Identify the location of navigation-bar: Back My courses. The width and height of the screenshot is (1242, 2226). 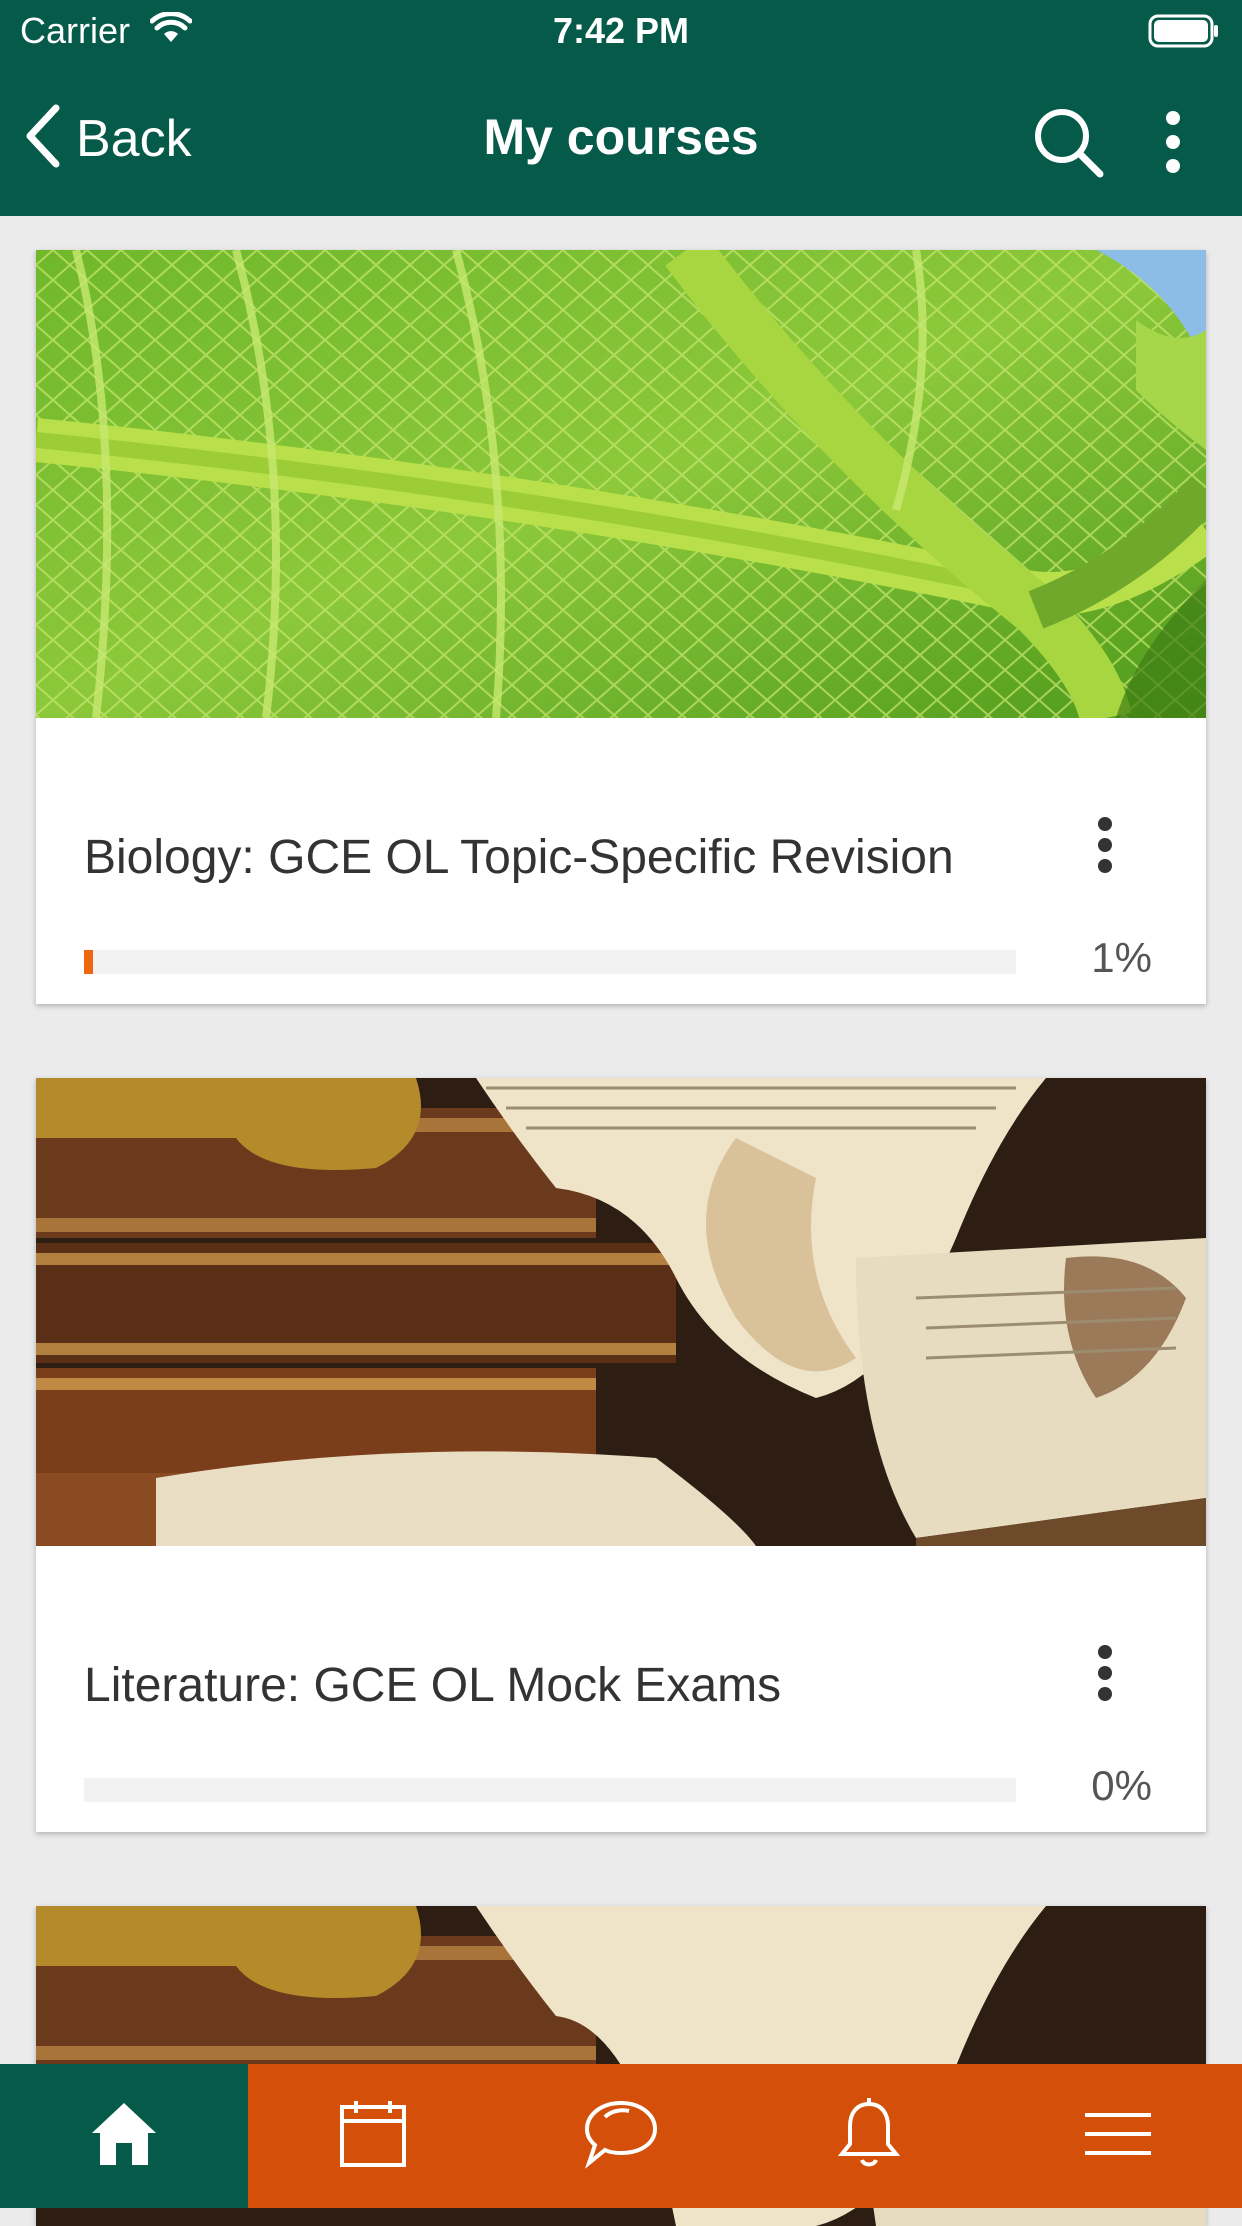
(621, 140).